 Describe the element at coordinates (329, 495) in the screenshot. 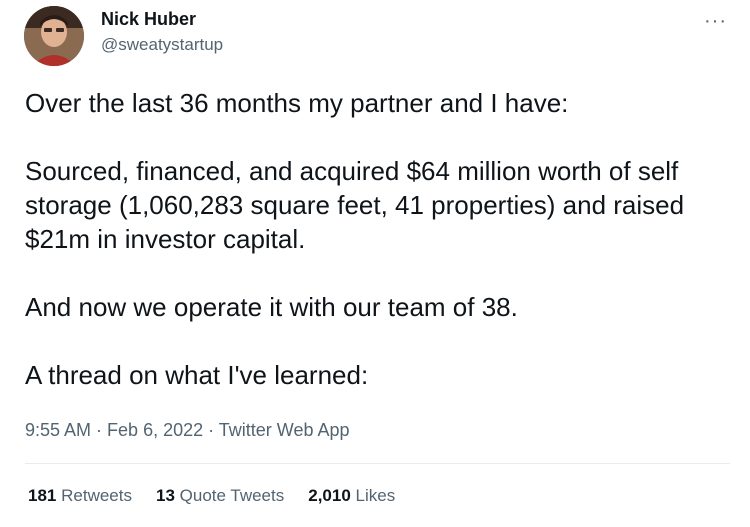

I see `likes-count: 2,010` at that location.